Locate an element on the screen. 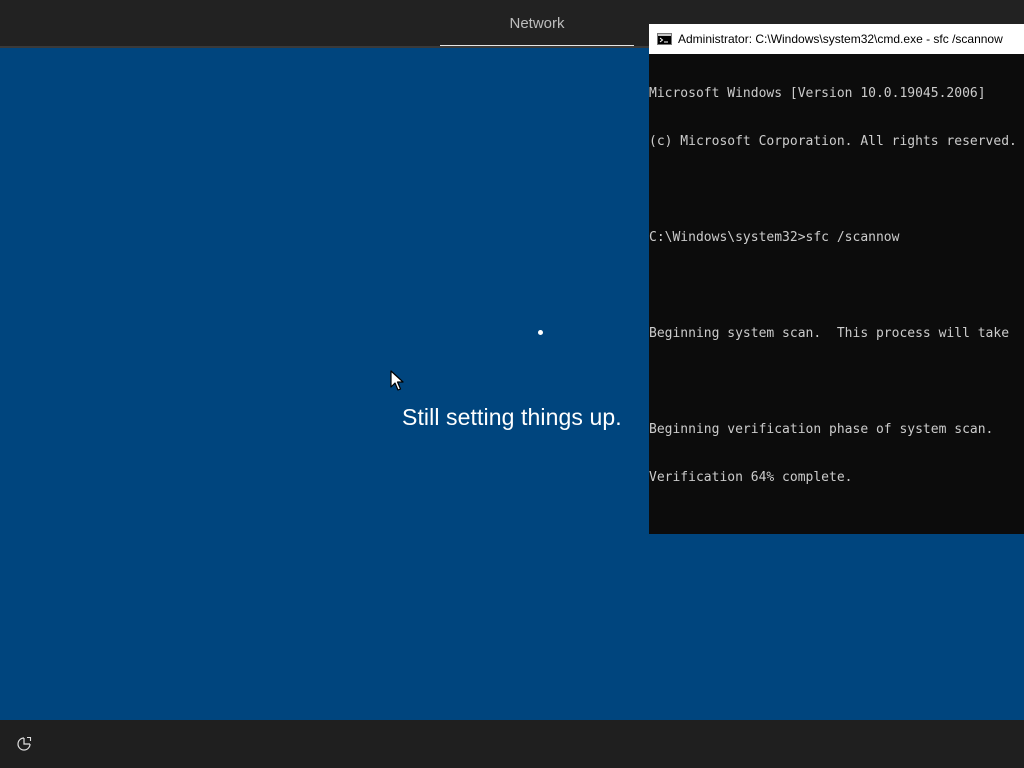 The width and height of the screenshot is (1024, 768). accessibility-button is located at coordinates (24, 744).